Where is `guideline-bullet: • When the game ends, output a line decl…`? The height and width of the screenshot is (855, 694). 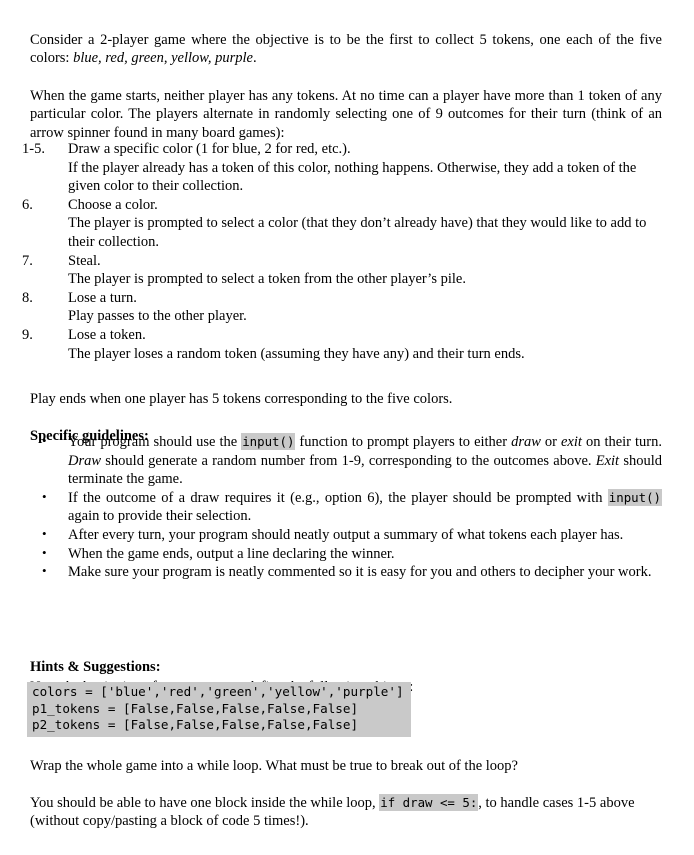
guideline-bullet: • When the game ends, output a line decl… is located at coordinates (347, 554).